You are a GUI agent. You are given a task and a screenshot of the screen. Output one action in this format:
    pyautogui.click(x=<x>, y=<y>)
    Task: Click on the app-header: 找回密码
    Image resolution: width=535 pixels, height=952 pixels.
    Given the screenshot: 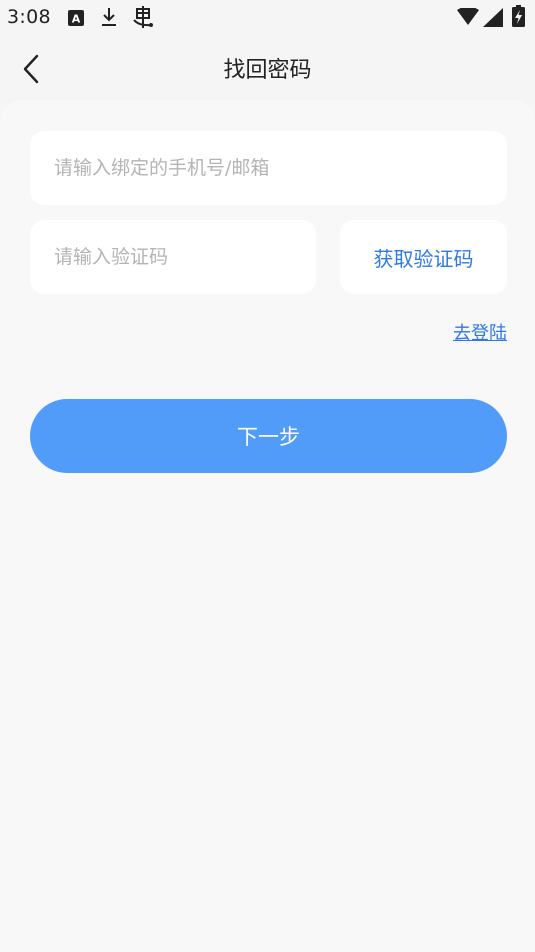 What is the action you would take?
    pyautogui.click(x=267, y=68)
    